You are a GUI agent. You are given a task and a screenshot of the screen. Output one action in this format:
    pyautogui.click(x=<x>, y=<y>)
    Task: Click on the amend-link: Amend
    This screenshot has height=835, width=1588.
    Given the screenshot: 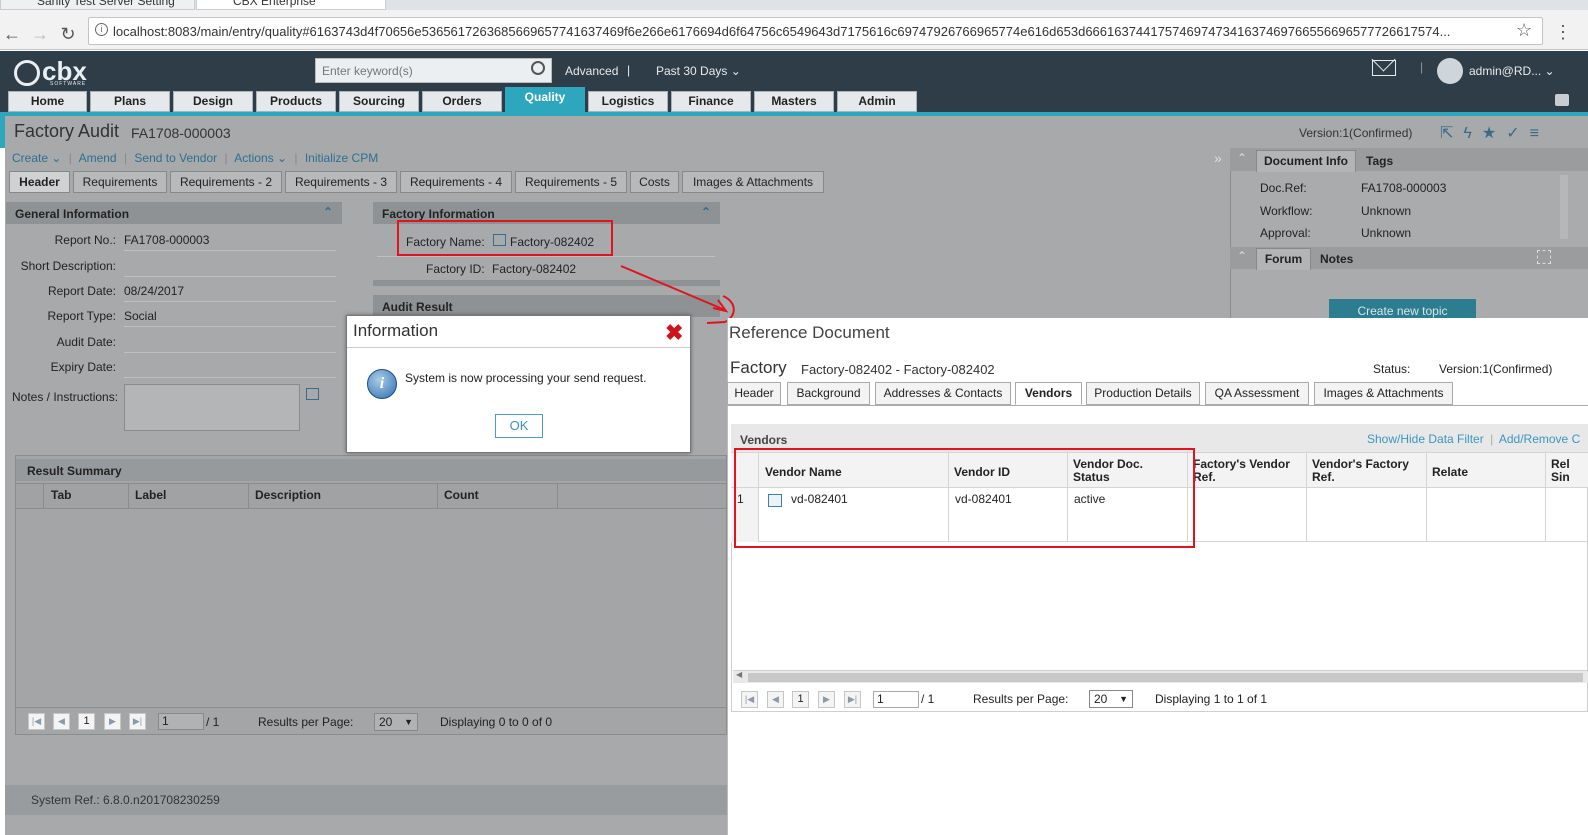 What is the action you would take?
    pyautogui.click(x=98, y=158)
    